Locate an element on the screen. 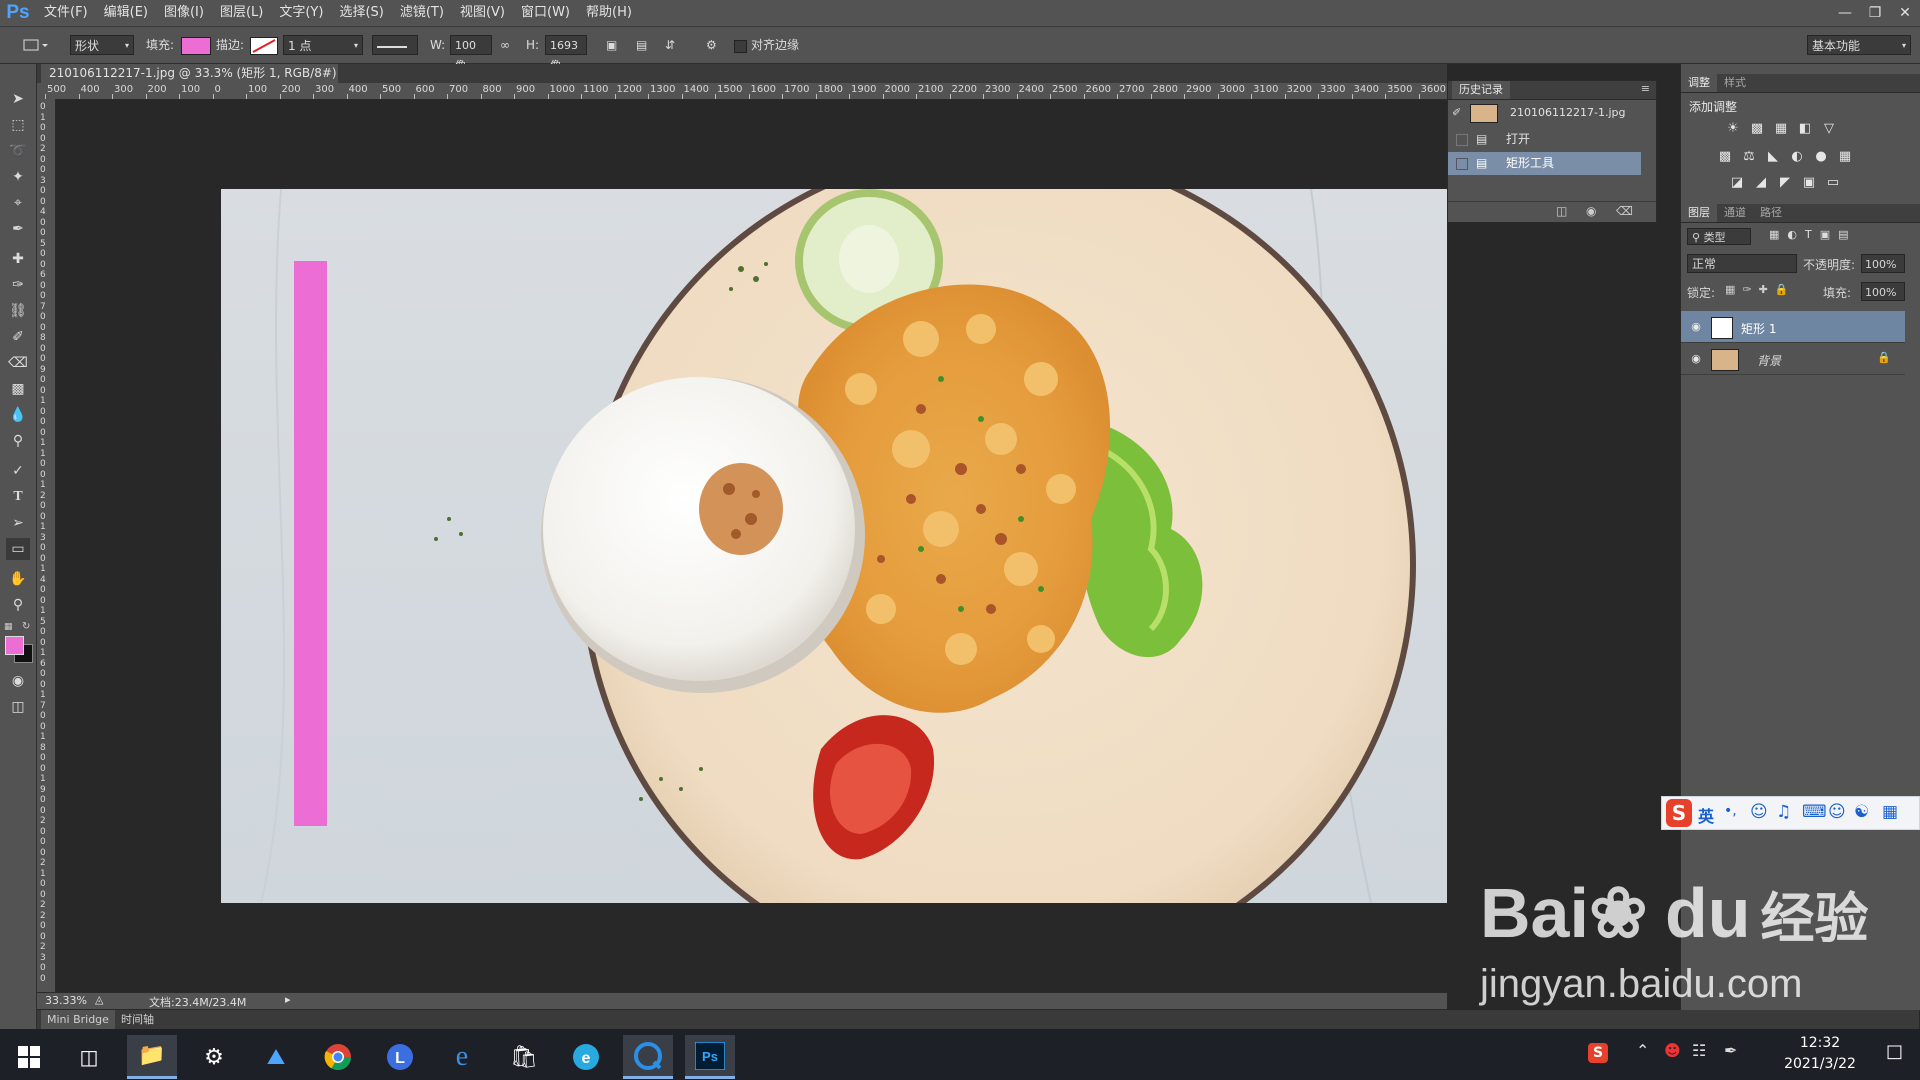 The image size is (1920, 1080). layer-row: ◉ 矩形 1 is located at coordinates (1793, 327).